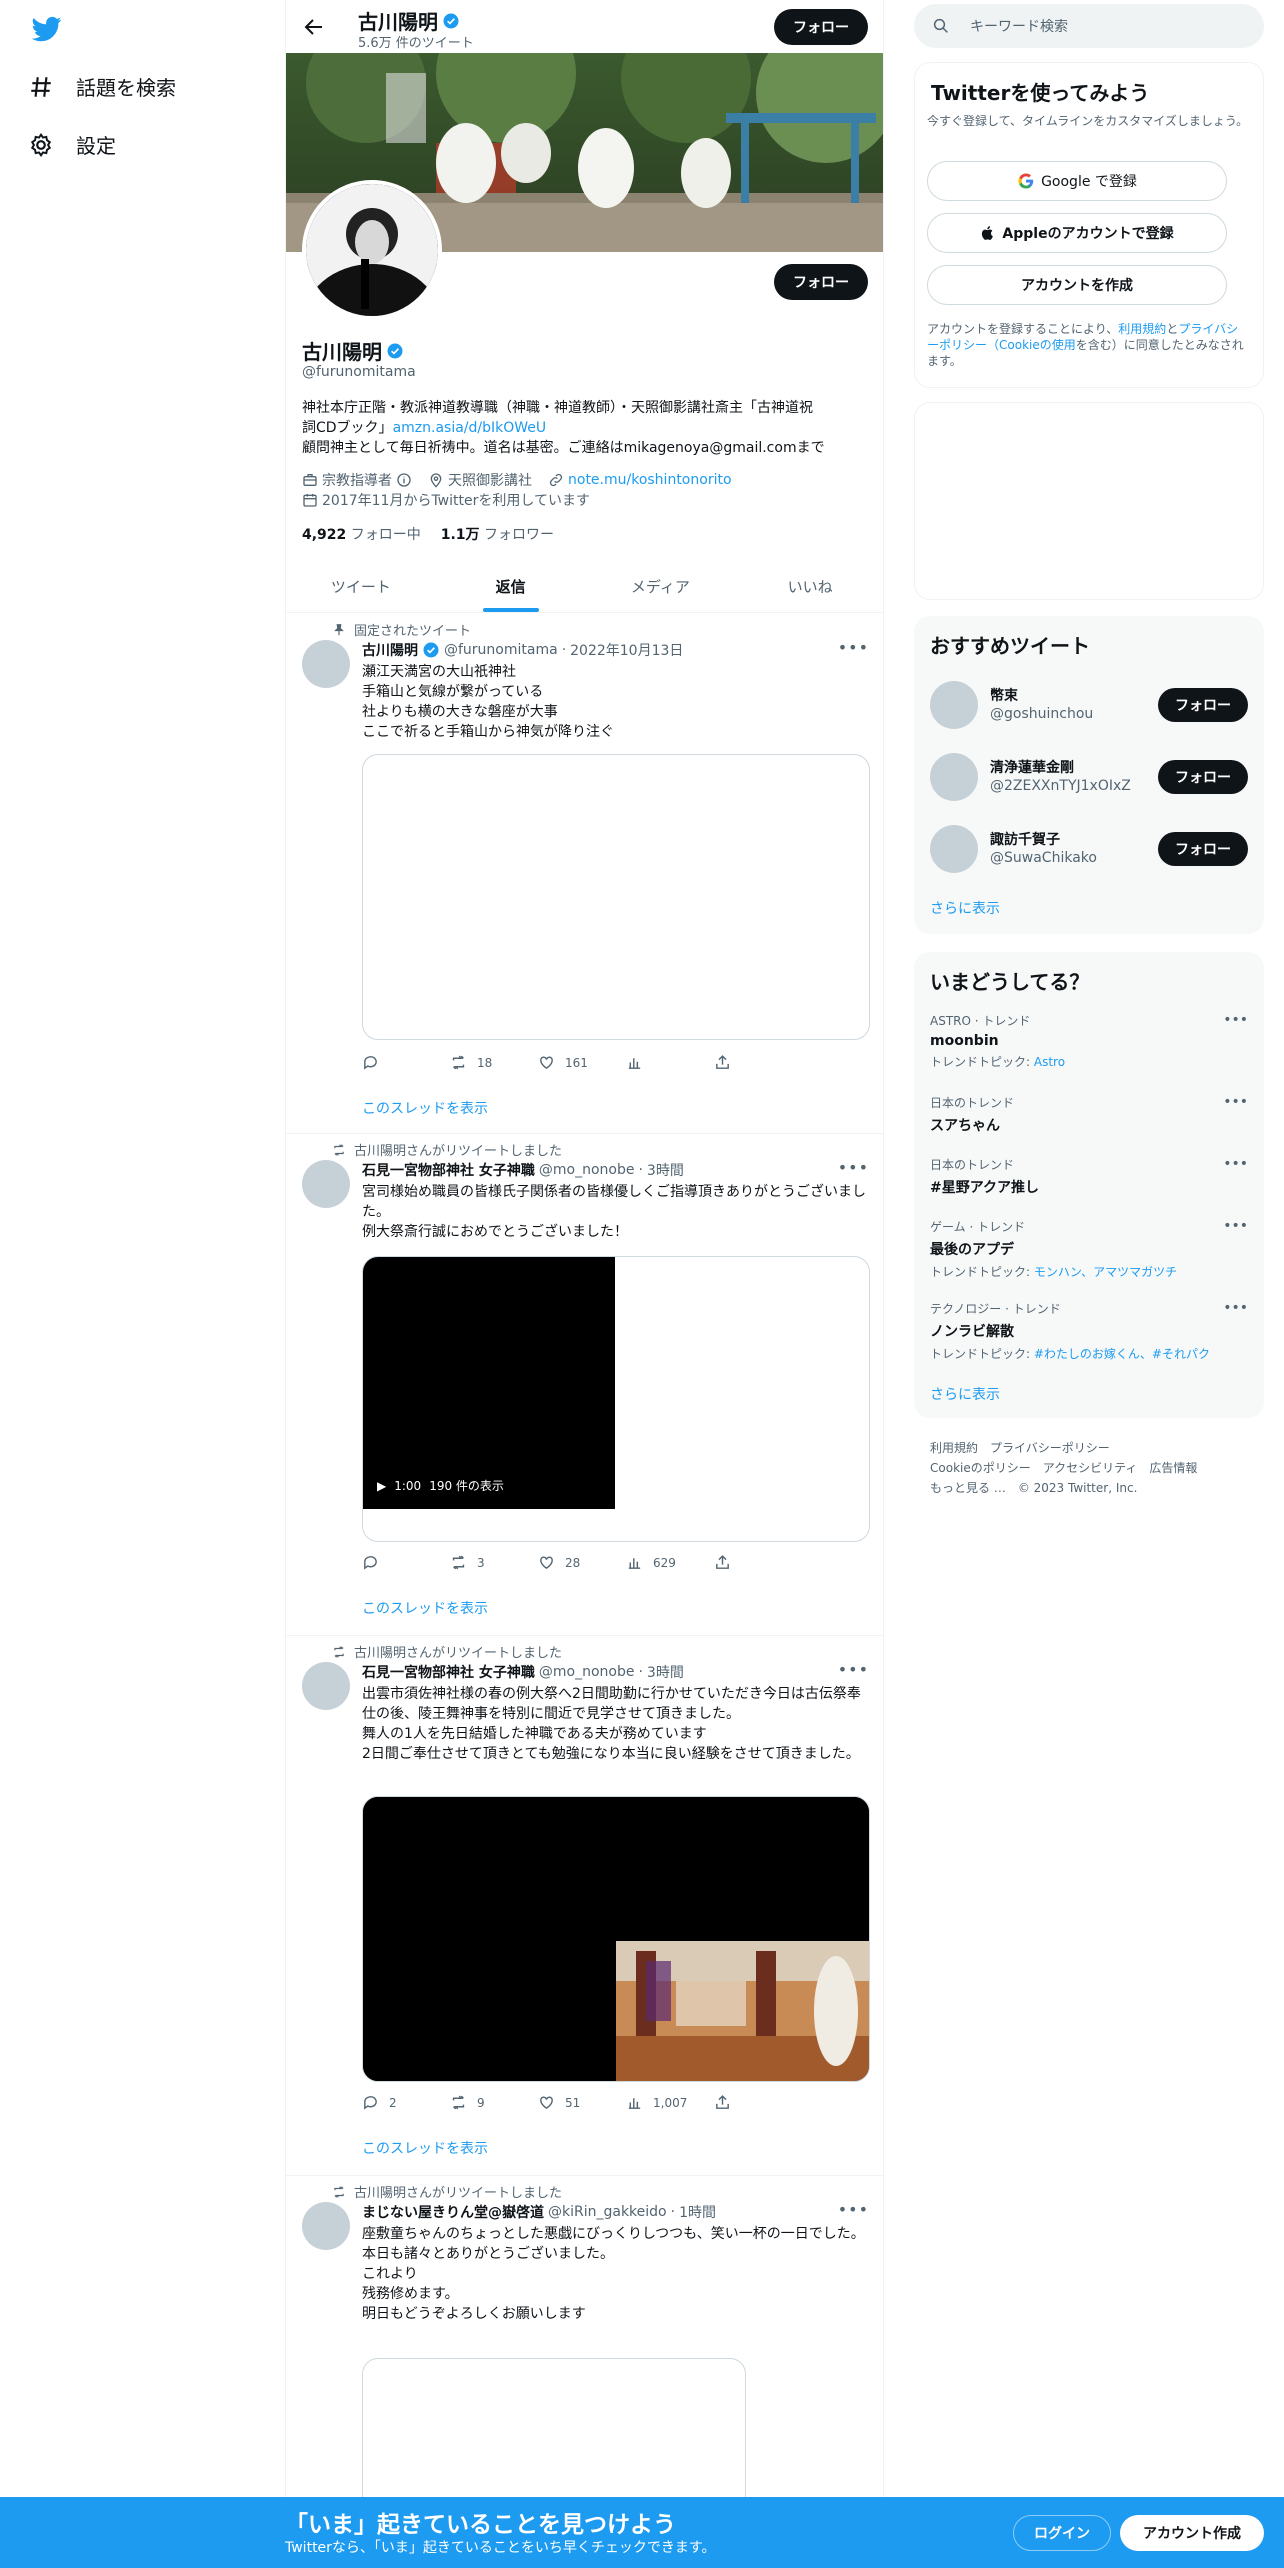 Image resolution: width=1284 pixels, height=2568 pixels. What do you see at coordinates (409, 20) in the screenshot?
I see `header-name: 古川陽明` at bounding box center [409, 20].